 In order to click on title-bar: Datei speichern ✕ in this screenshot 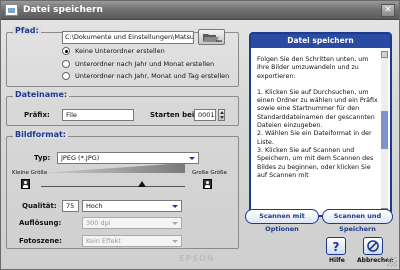, I will do `click(200, 10)`.